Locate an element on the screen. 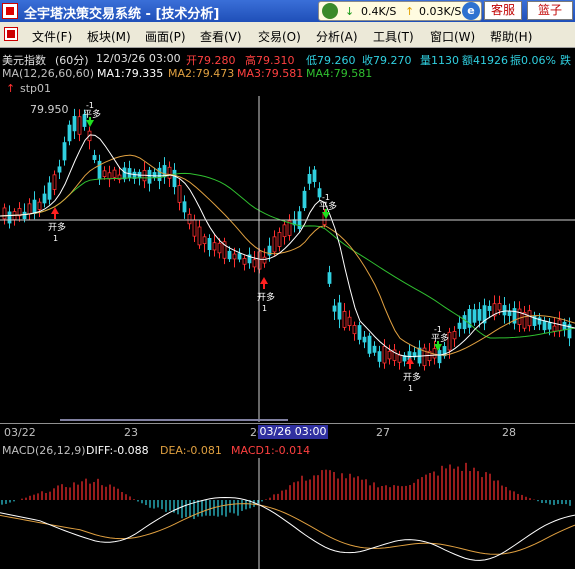 This screenshot has width=575, height=569. up-arrow-icon: ↑ is located at coordinates (11, 88).